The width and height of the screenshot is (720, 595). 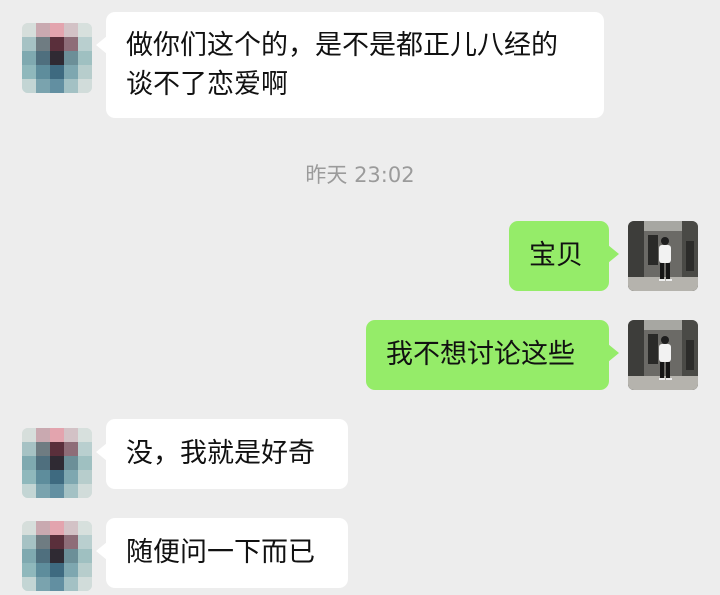 I want to click on message-bubble: 没，我就是好奇, so click(x=222, y=454).